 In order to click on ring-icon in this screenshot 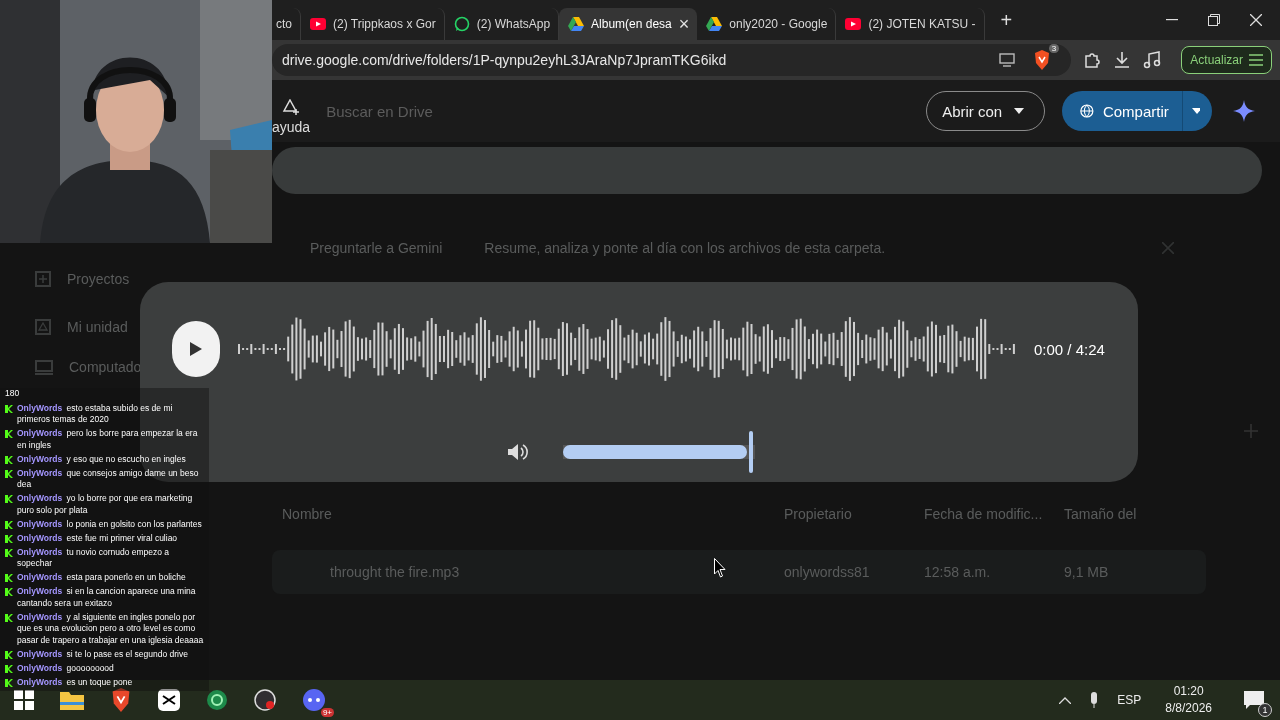, I will do `click(217, 700)`.